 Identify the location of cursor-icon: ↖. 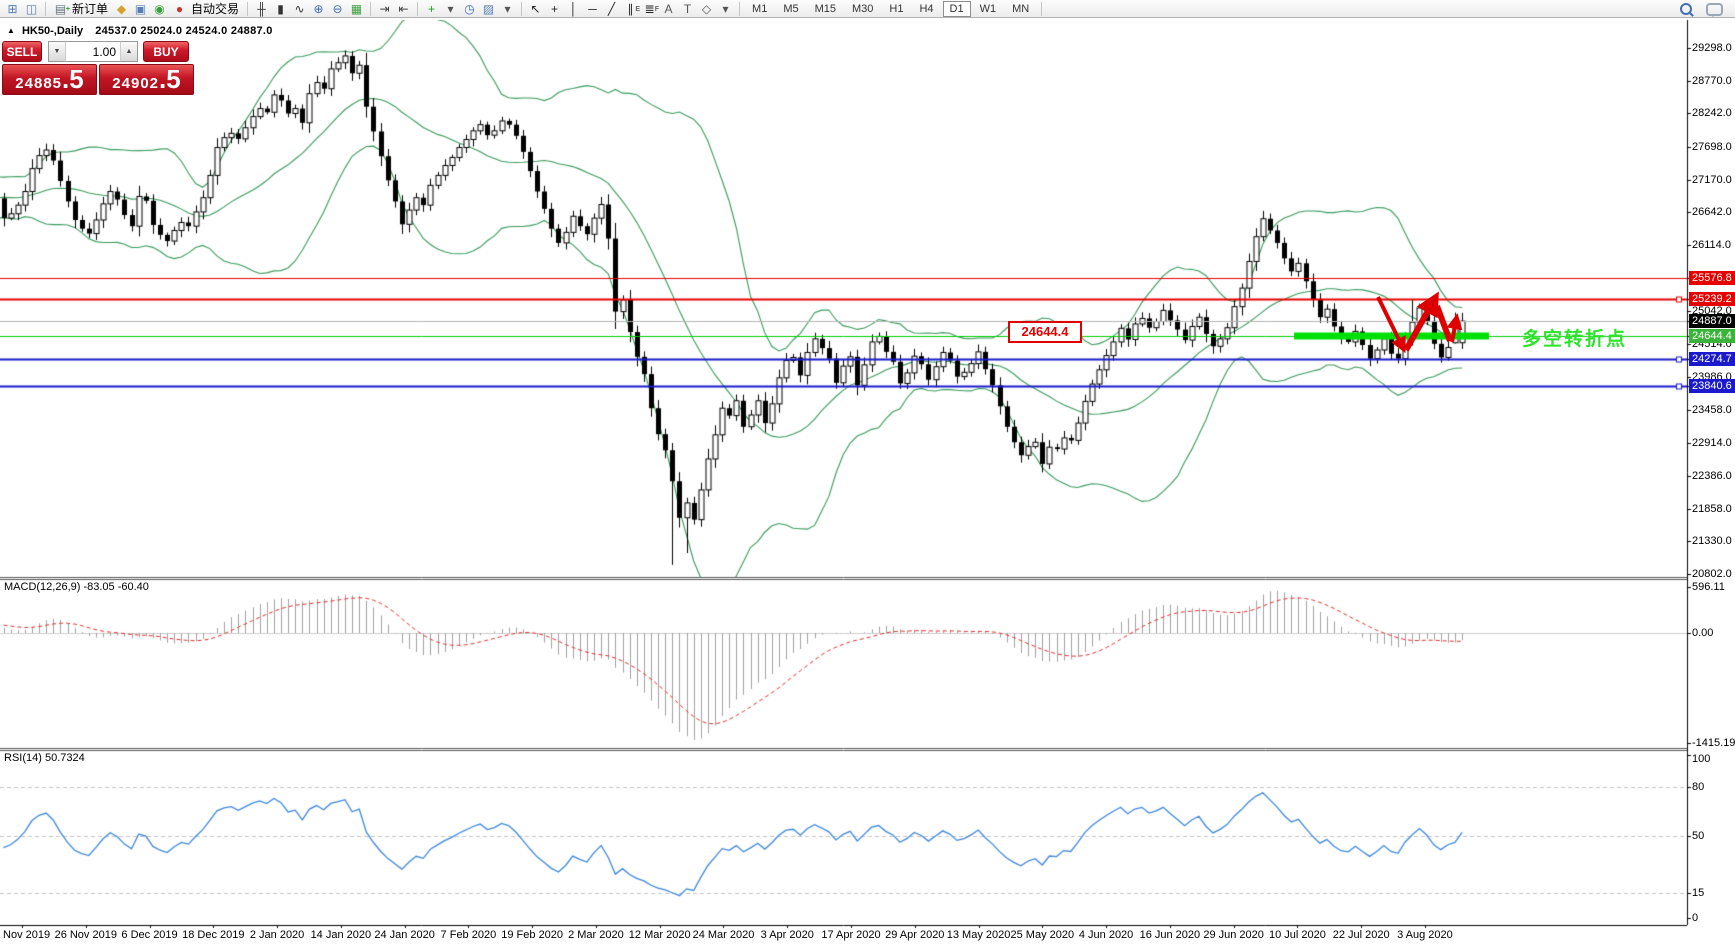
(535, 9).